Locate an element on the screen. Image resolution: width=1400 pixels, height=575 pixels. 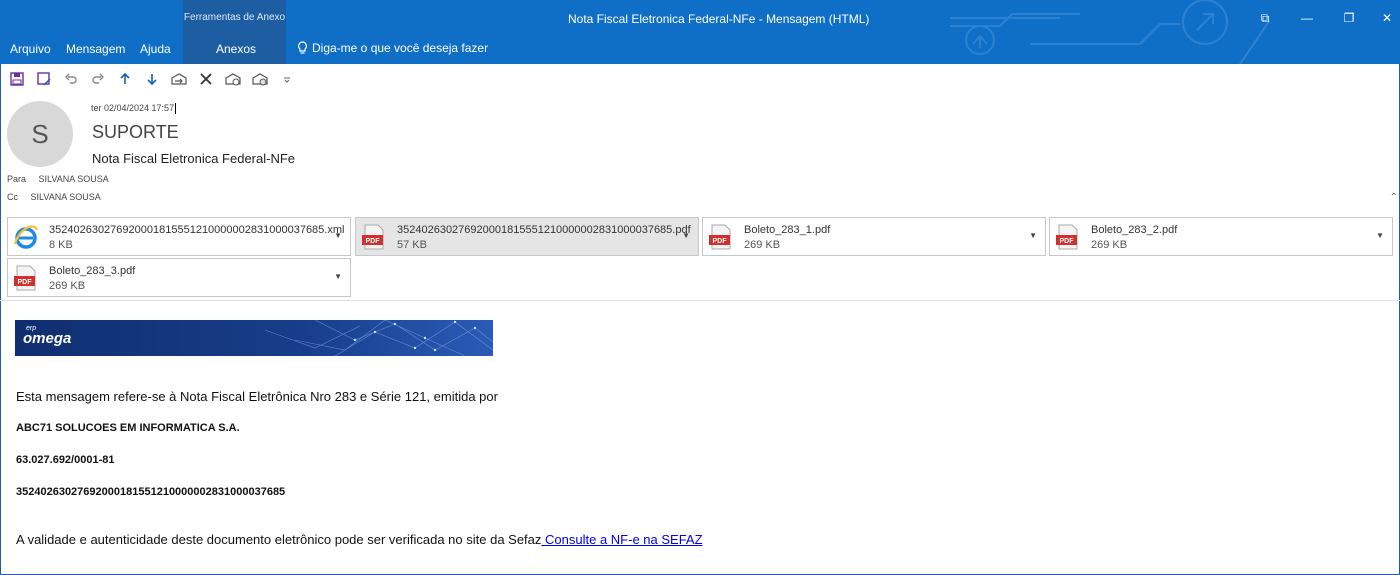
lightbulb-icon is located at coordinates (302, 47).